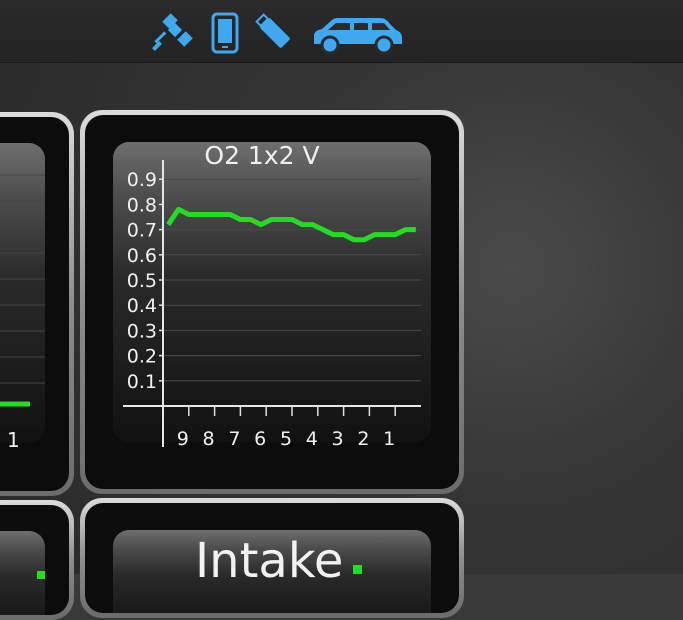  What do you see at coordinates (286, 439) in the screenshot?
I see `x-tick-label: 5` at bounding box center [286, 439].